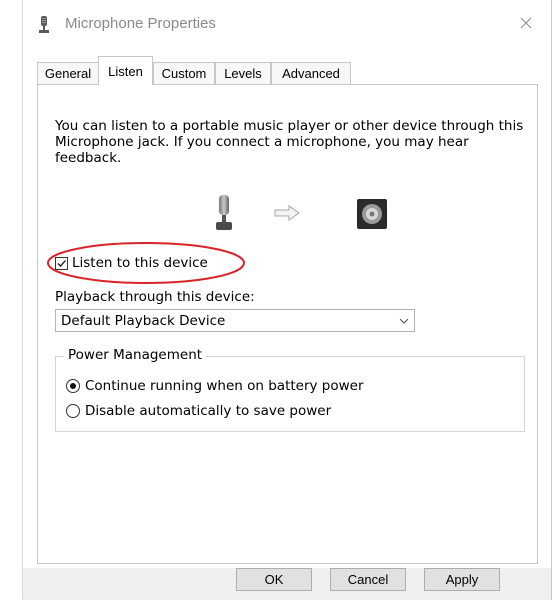  Describe the element at coordinates (125, 70) in the screenshot. I see `tab-listen: Listen` at that location.